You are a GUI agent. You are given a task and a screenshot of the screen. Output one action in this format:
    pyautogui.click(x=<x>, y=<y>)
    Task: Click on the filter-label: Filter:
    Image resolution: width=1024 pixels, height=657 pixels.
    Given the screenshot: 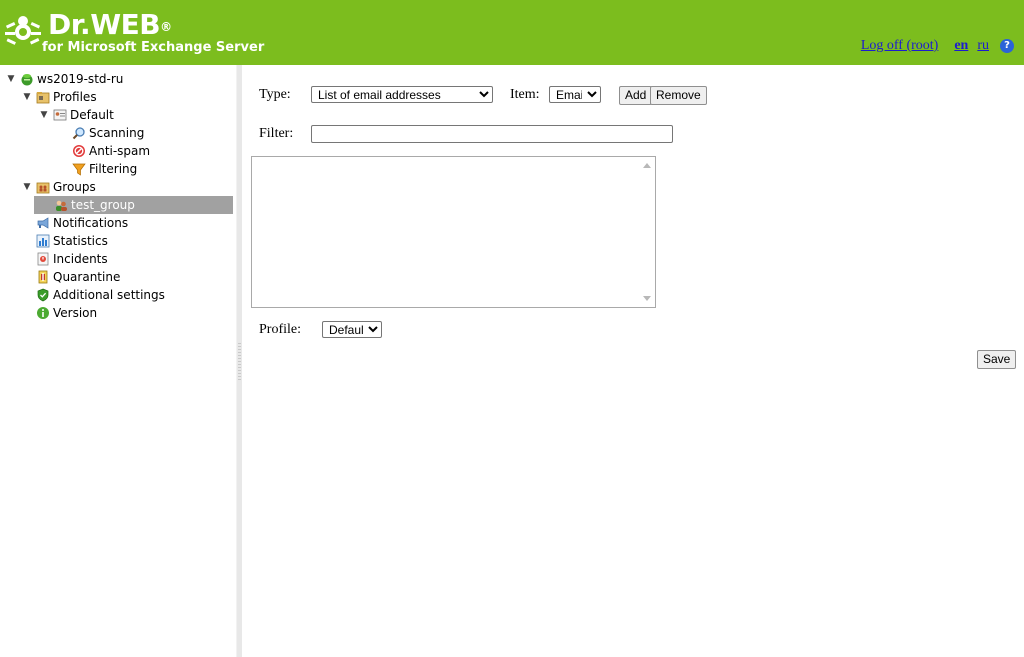 What is the action you would take?
    pyautogui.click(x=276, y=133)
    